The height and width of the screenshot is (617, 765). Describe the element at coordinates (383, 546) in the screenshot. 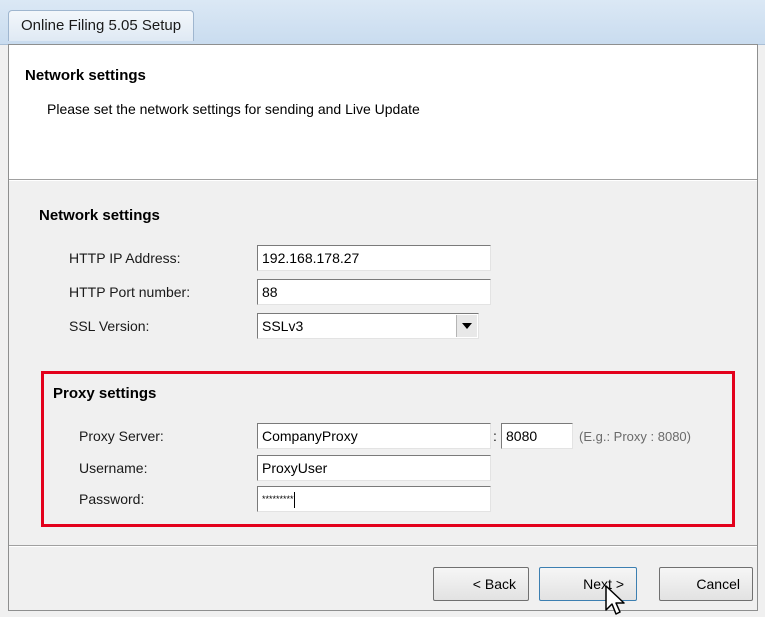

I see `footer-divider-highlight` at that location.